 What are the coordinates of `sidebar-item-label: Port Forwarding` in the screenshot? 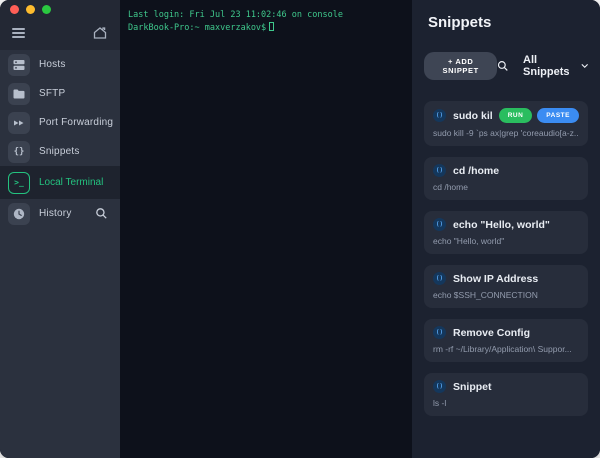 It's located at (76, 122).